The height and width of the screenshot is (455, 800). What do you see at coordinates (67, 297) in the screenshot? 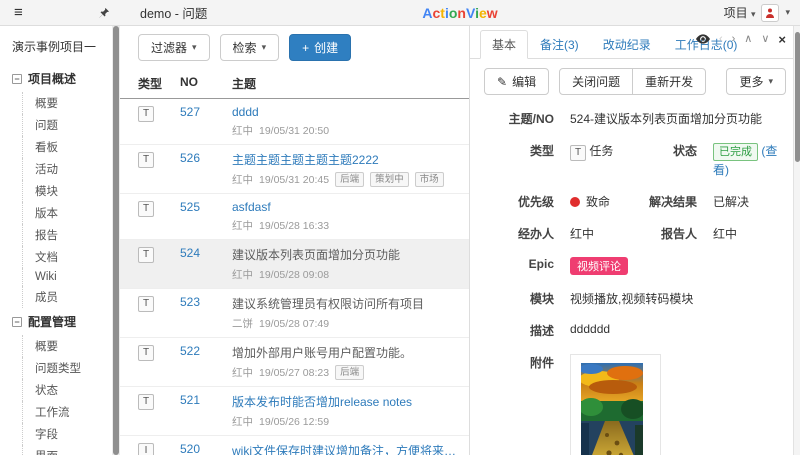
I see `sidebar-item-members: 成员` at bounding box center [67, 297].